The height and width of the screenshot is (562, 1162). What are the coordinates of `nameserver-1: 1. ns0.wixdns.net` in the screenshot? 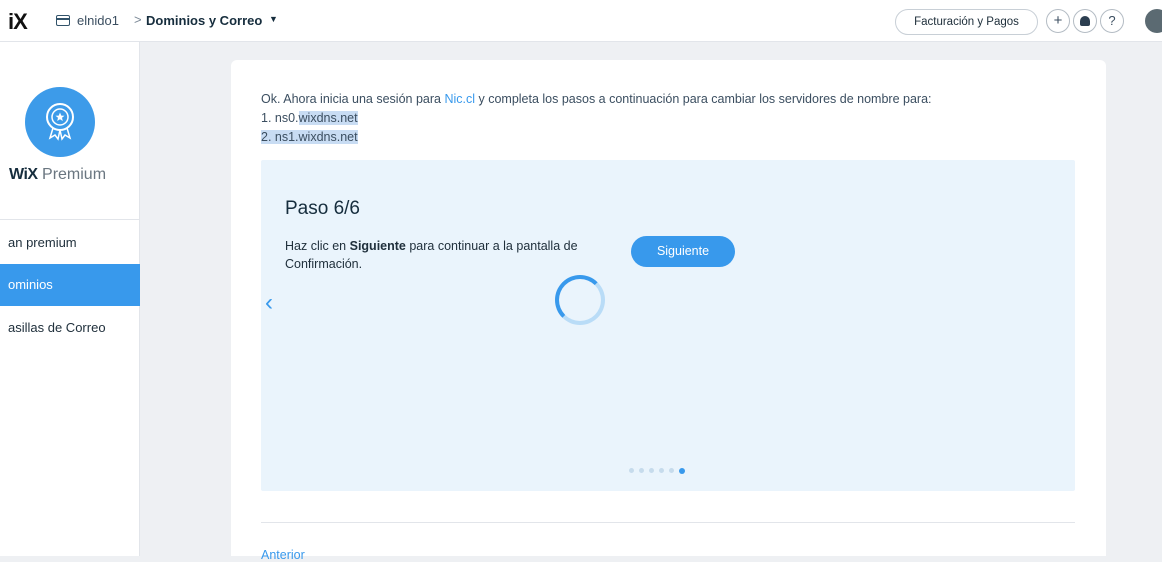 It's located at (309, 118).